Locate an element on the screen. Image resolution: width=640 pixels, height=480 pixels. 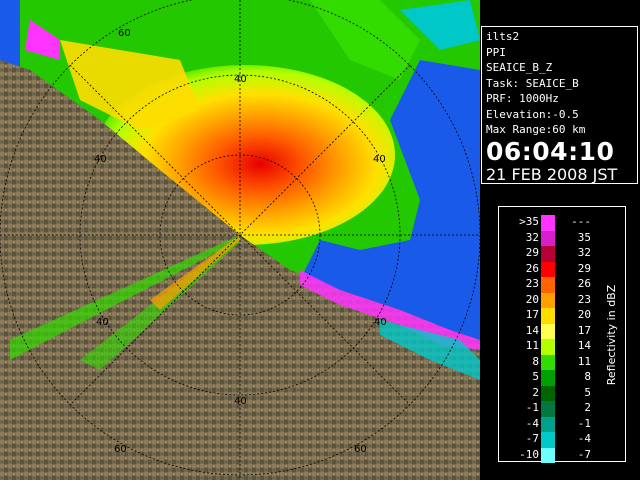
legend-high-value: 2 is located at coordinates (587, 407).